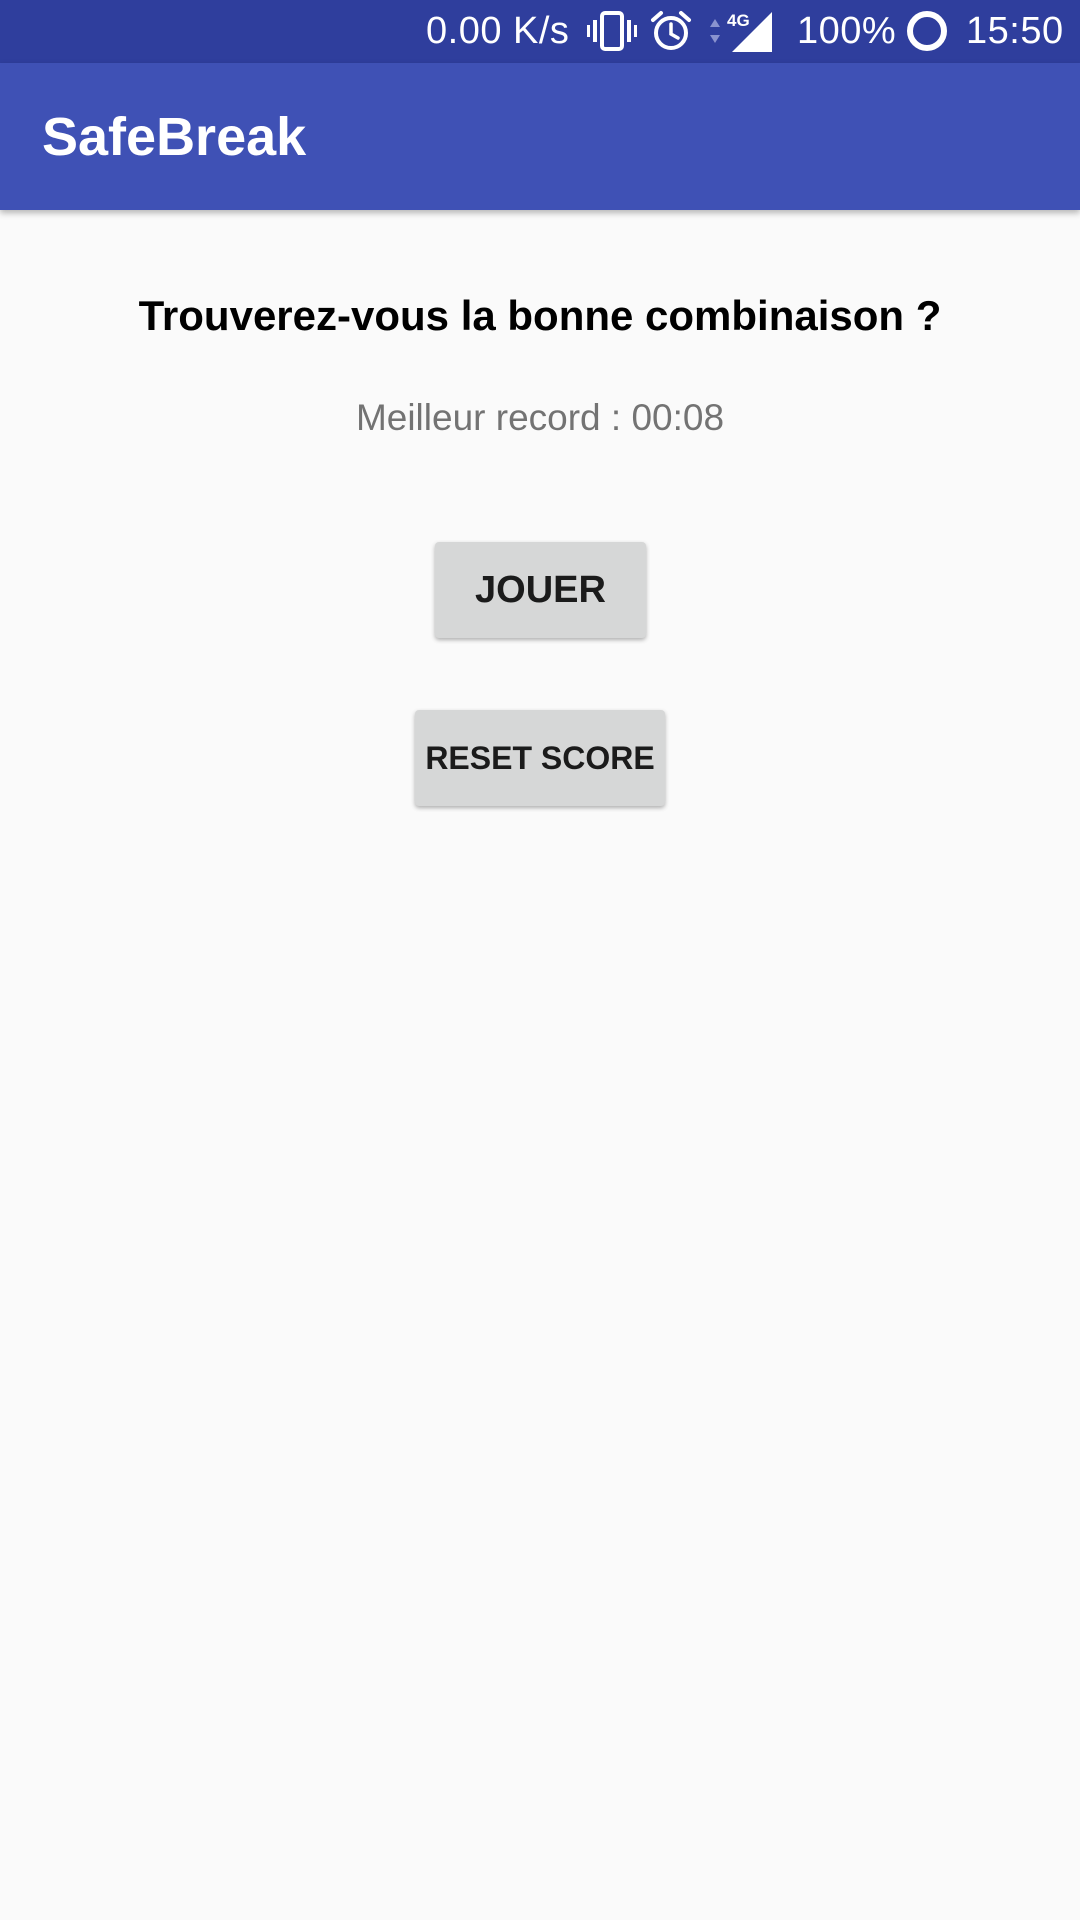 The image size is (1080, 1920). I want to click on battery-level: 100%, so click(847, 31).